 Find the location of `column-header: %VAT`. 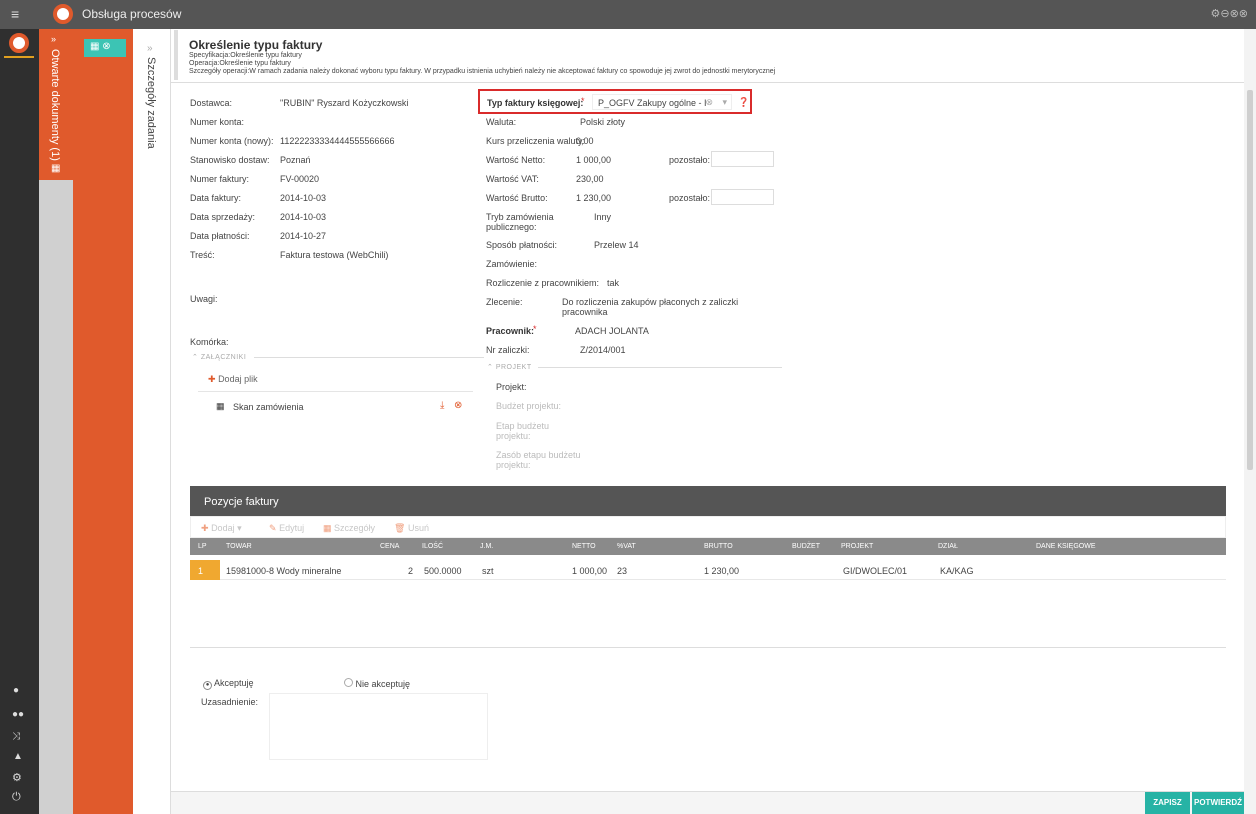

column-header: %VAT is located at coordinates (626, 546).